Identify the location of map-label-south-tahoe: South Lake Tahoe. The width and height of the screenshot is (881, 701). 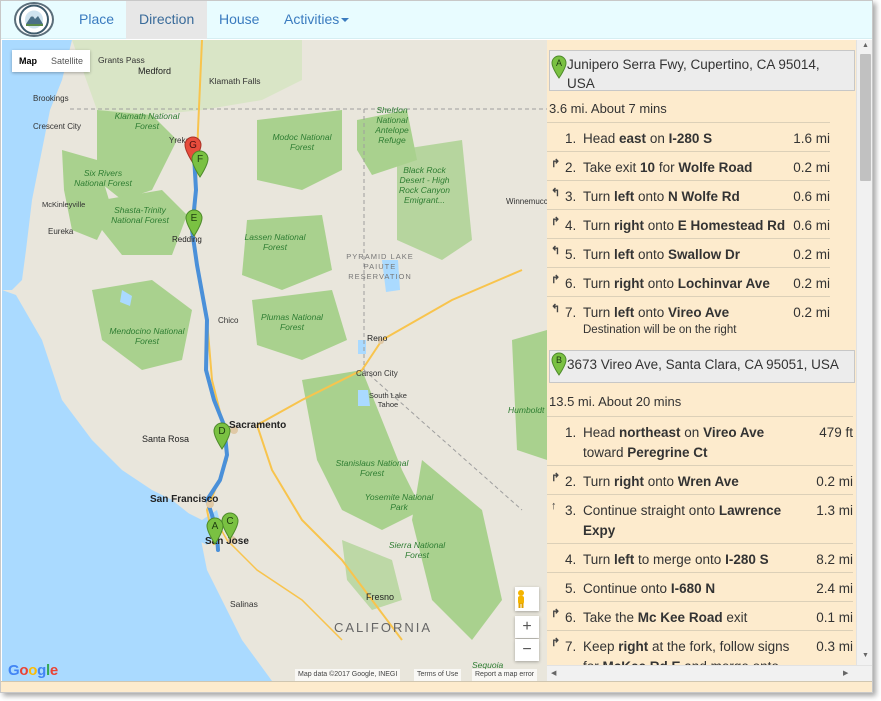
(388, 400).